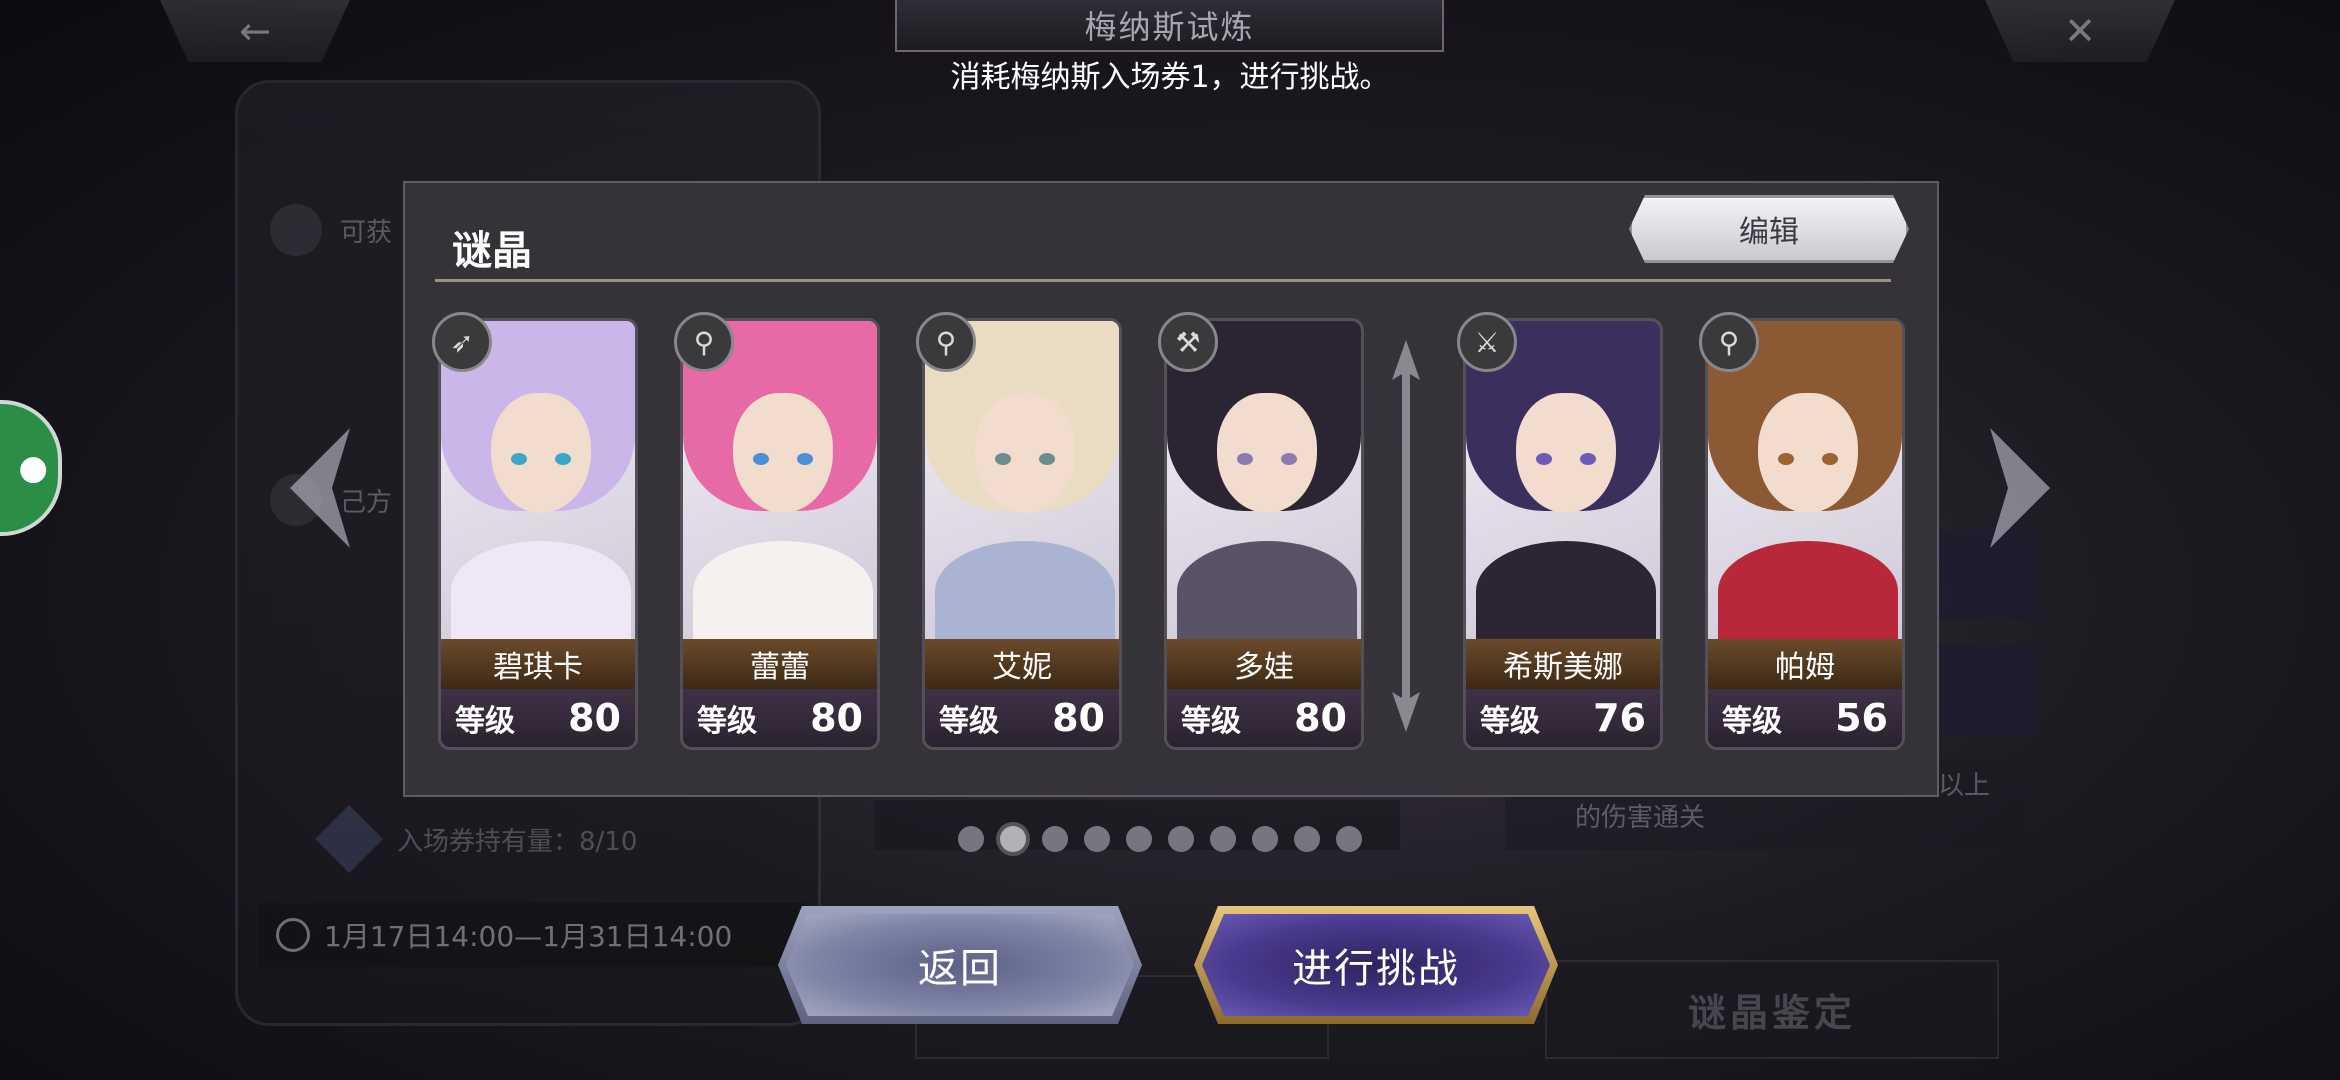 Image resolution: width=2340 pixels, height=1080 pixels. Describe the element at coordinates (349, 839) in the screenshot. I see `ticket-cube-icon` at that location.